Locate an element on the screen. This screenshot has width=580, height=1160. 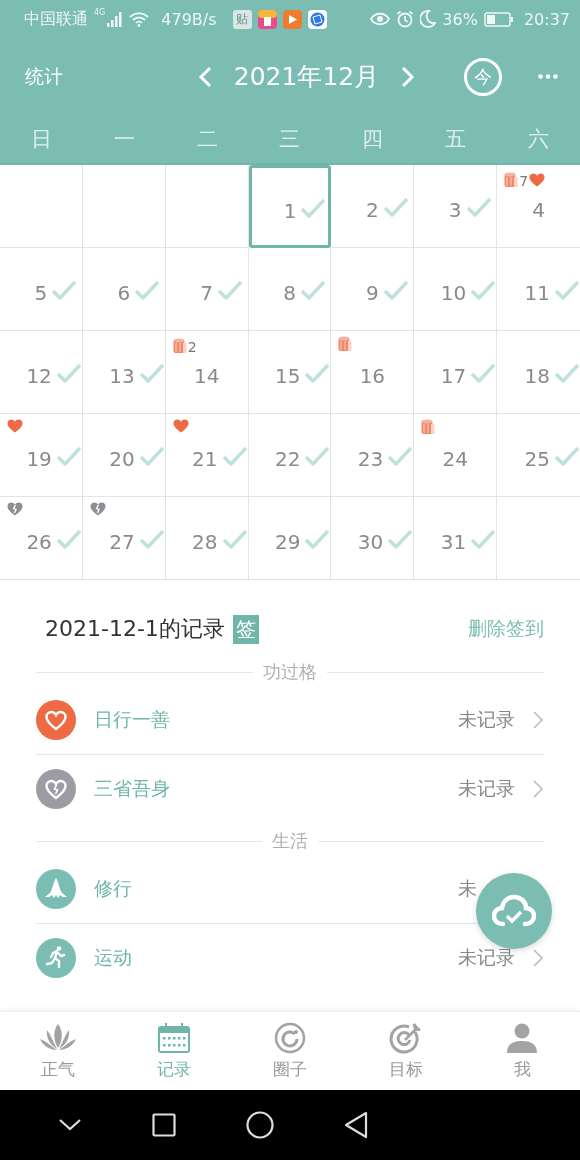
alarm-icon is located at coordinates (405, 19).